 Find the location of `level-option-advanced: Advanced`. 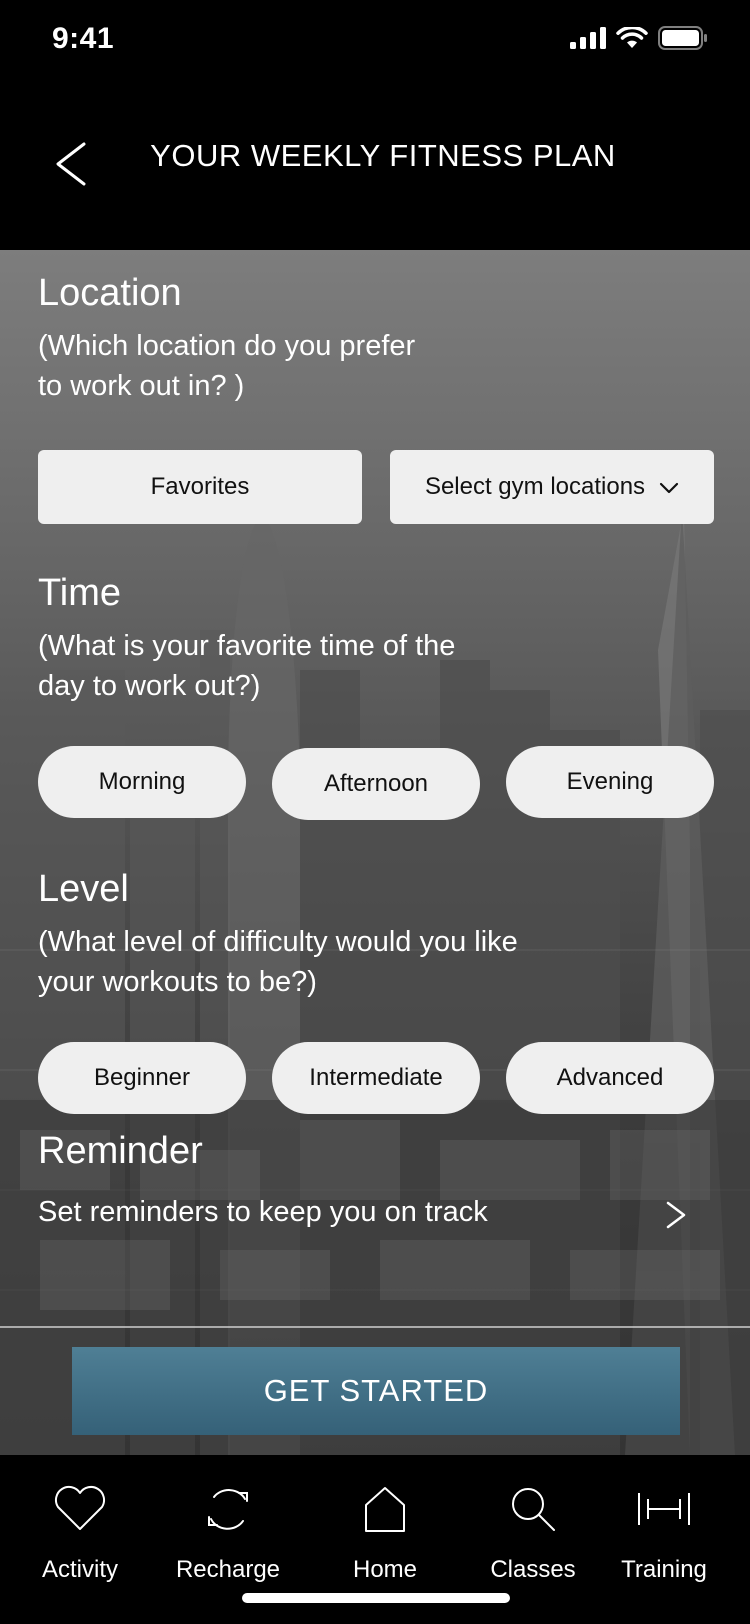

level-option-advanced: Advanced is located at coordinates (610, 1078).